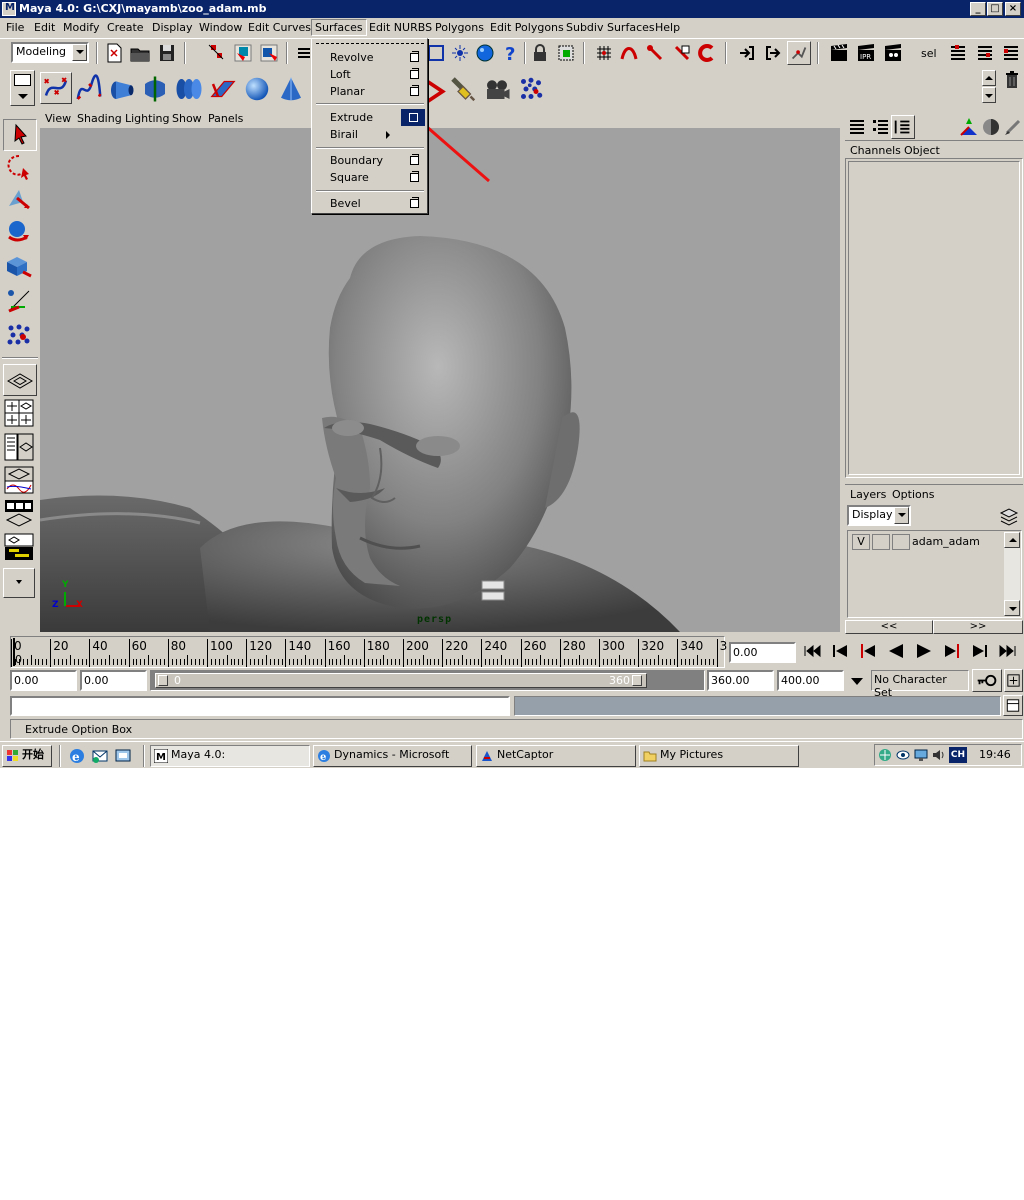 The height and width of the screenshot is (1200, 1024). Describe the element at coordinates (20, 301) in the screenshot. I see `manipulator-tool-icon` at that location.